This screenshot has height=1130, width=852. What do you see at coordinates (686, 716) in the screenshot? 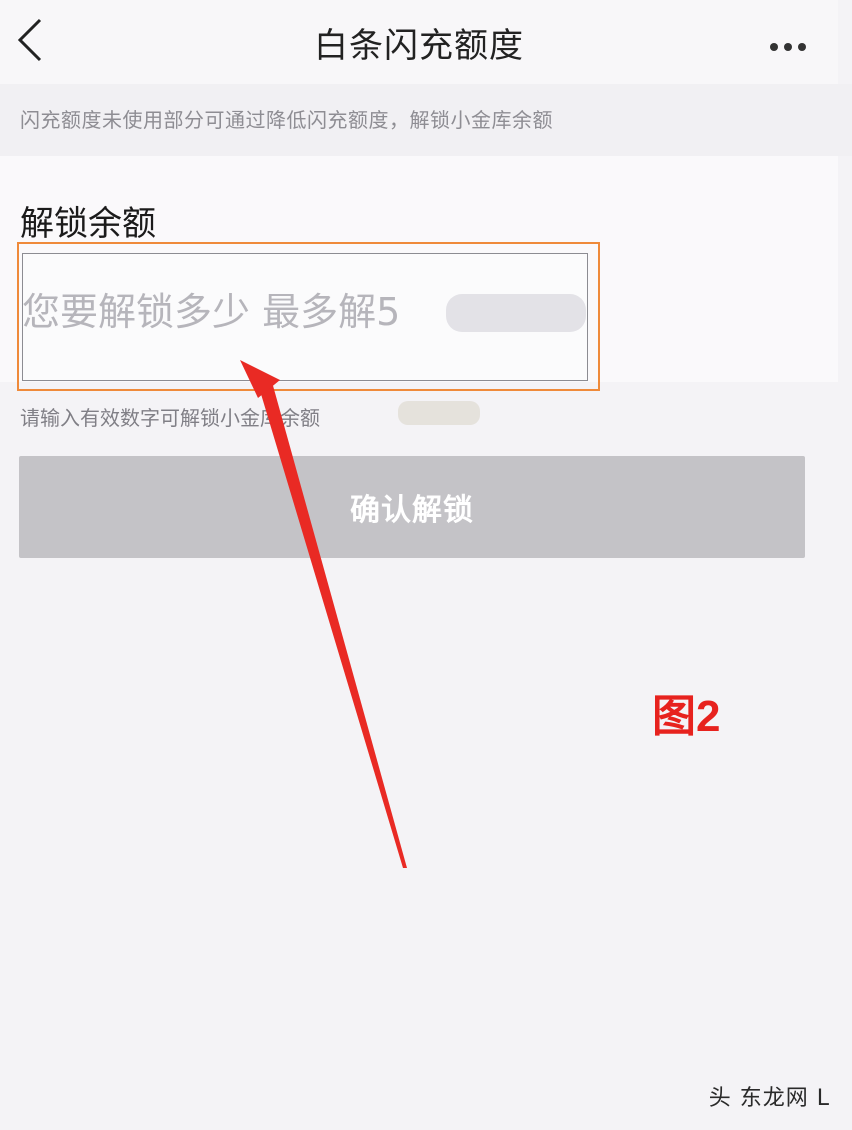
I see `figure-label: 图2` at bounding box center [686, 716].